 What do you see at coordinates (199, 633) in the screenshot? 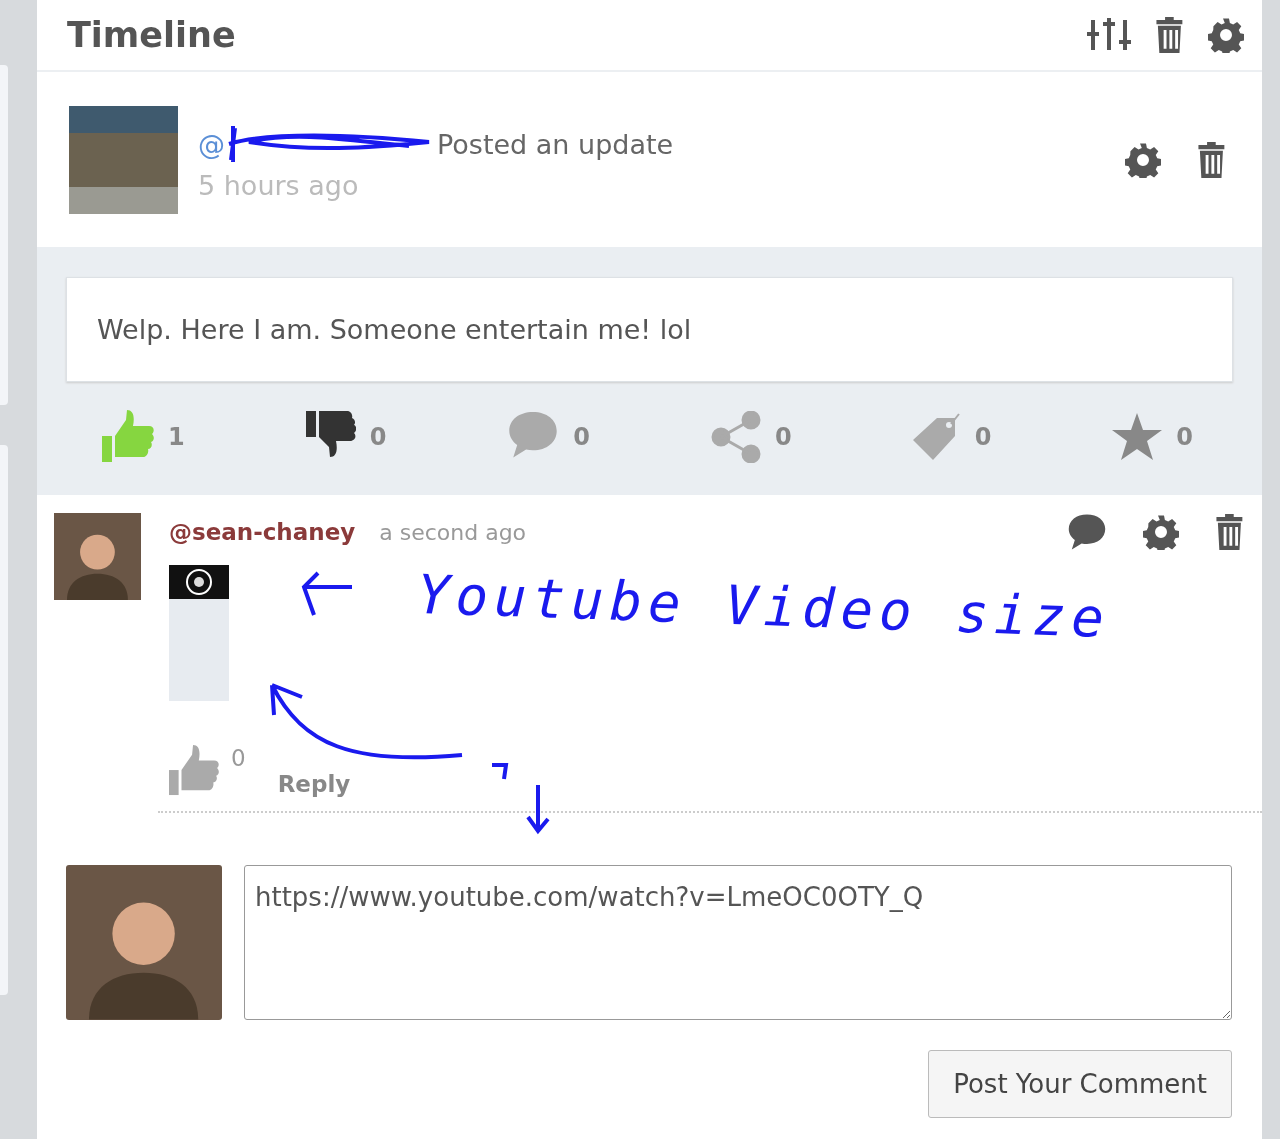
I see `video-embed` at bounding box center [199, 633].